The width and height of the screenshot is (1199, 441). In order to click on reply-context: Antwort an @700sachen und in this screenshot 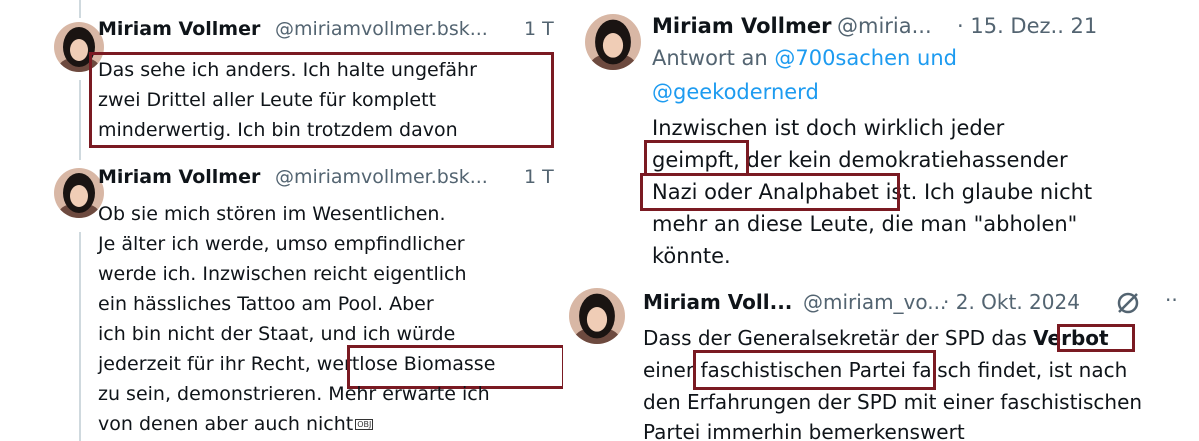, I will do `click(804, 58)`.